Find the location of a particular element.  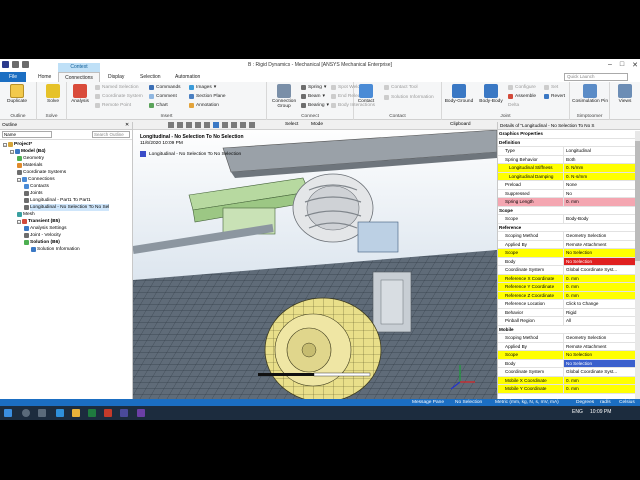

views-button: Views is located at coordinates (625, 94).